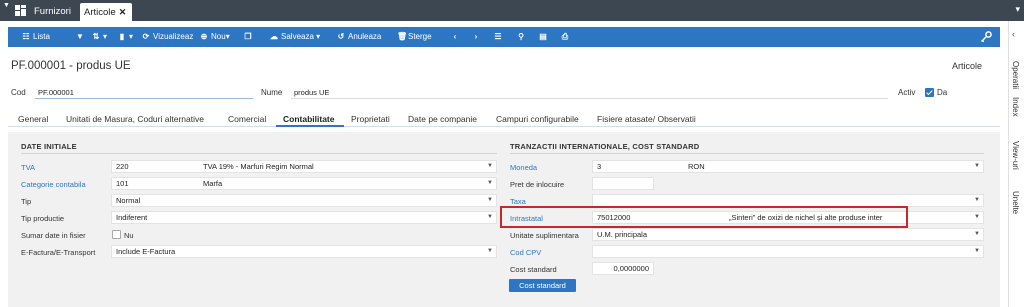 The image size is (1024, 307). I want to click on sumar-value: Nu, so click(129, 235).